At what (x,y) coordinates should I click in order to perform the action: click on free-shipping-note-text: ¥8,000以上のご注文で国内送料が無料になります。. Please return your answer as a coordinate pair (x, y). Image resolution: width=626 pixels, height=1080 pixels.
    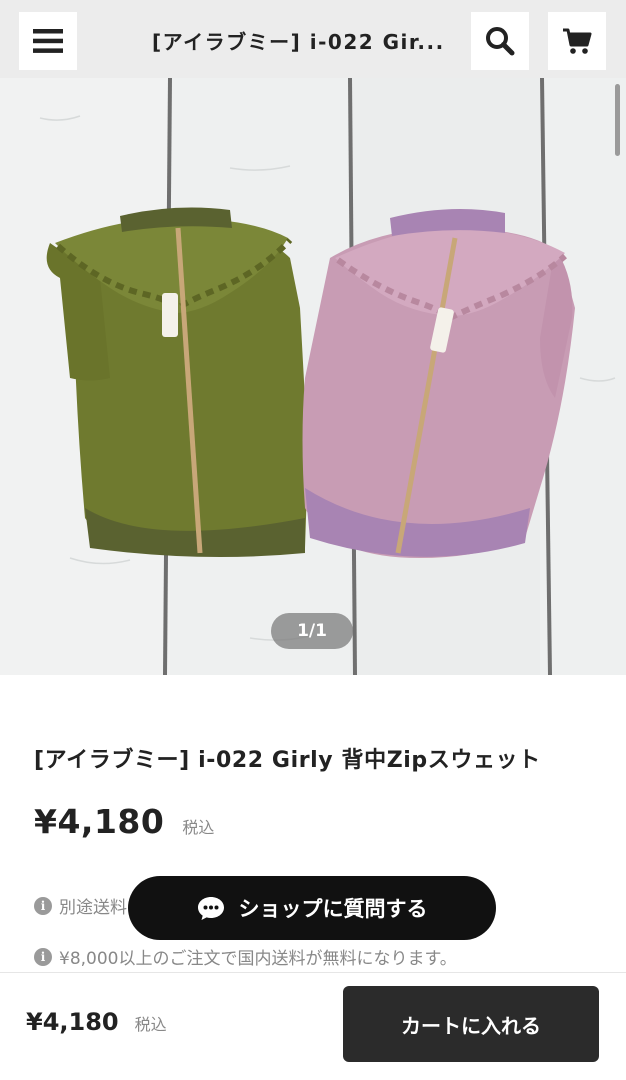
    Looking at the image, I should click on (258, 959).